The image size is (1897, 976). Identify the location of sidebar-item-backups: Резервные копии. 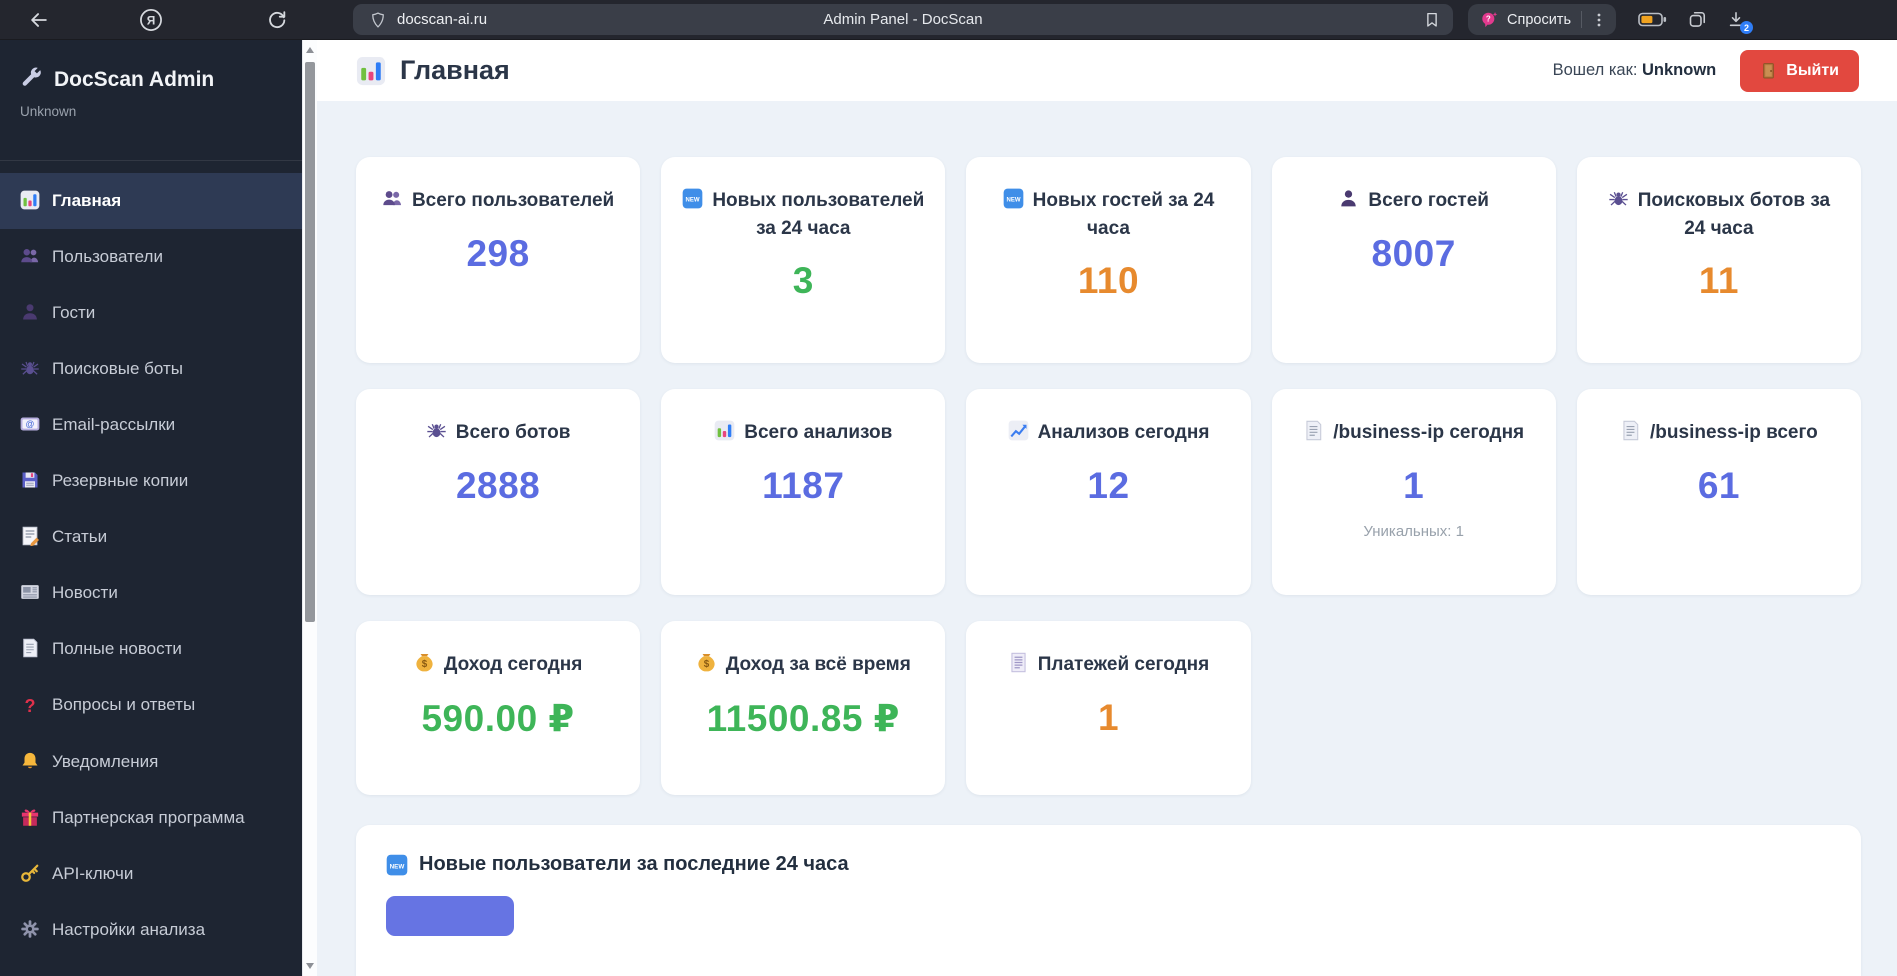
(151, 481).